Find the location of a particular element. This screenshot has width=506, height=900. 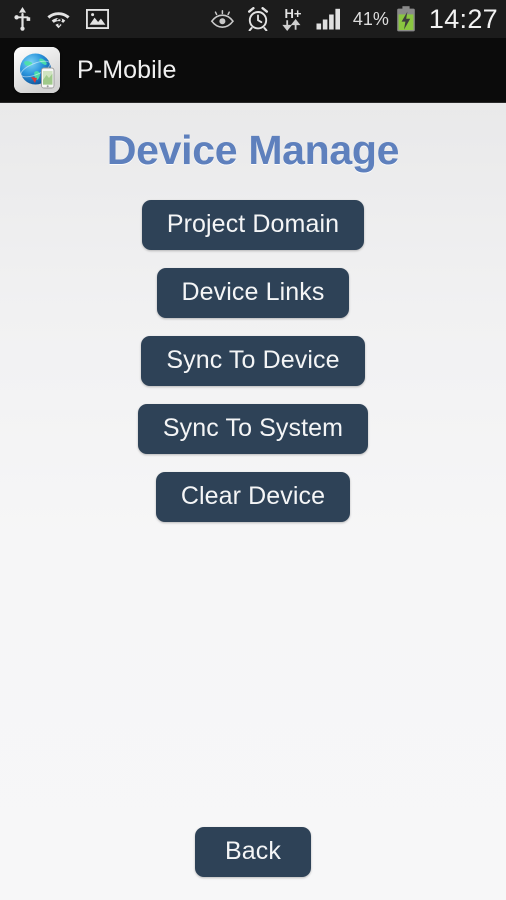

status-bar: ? H+ 41% 14:27 is located at coordinates (253, 19).